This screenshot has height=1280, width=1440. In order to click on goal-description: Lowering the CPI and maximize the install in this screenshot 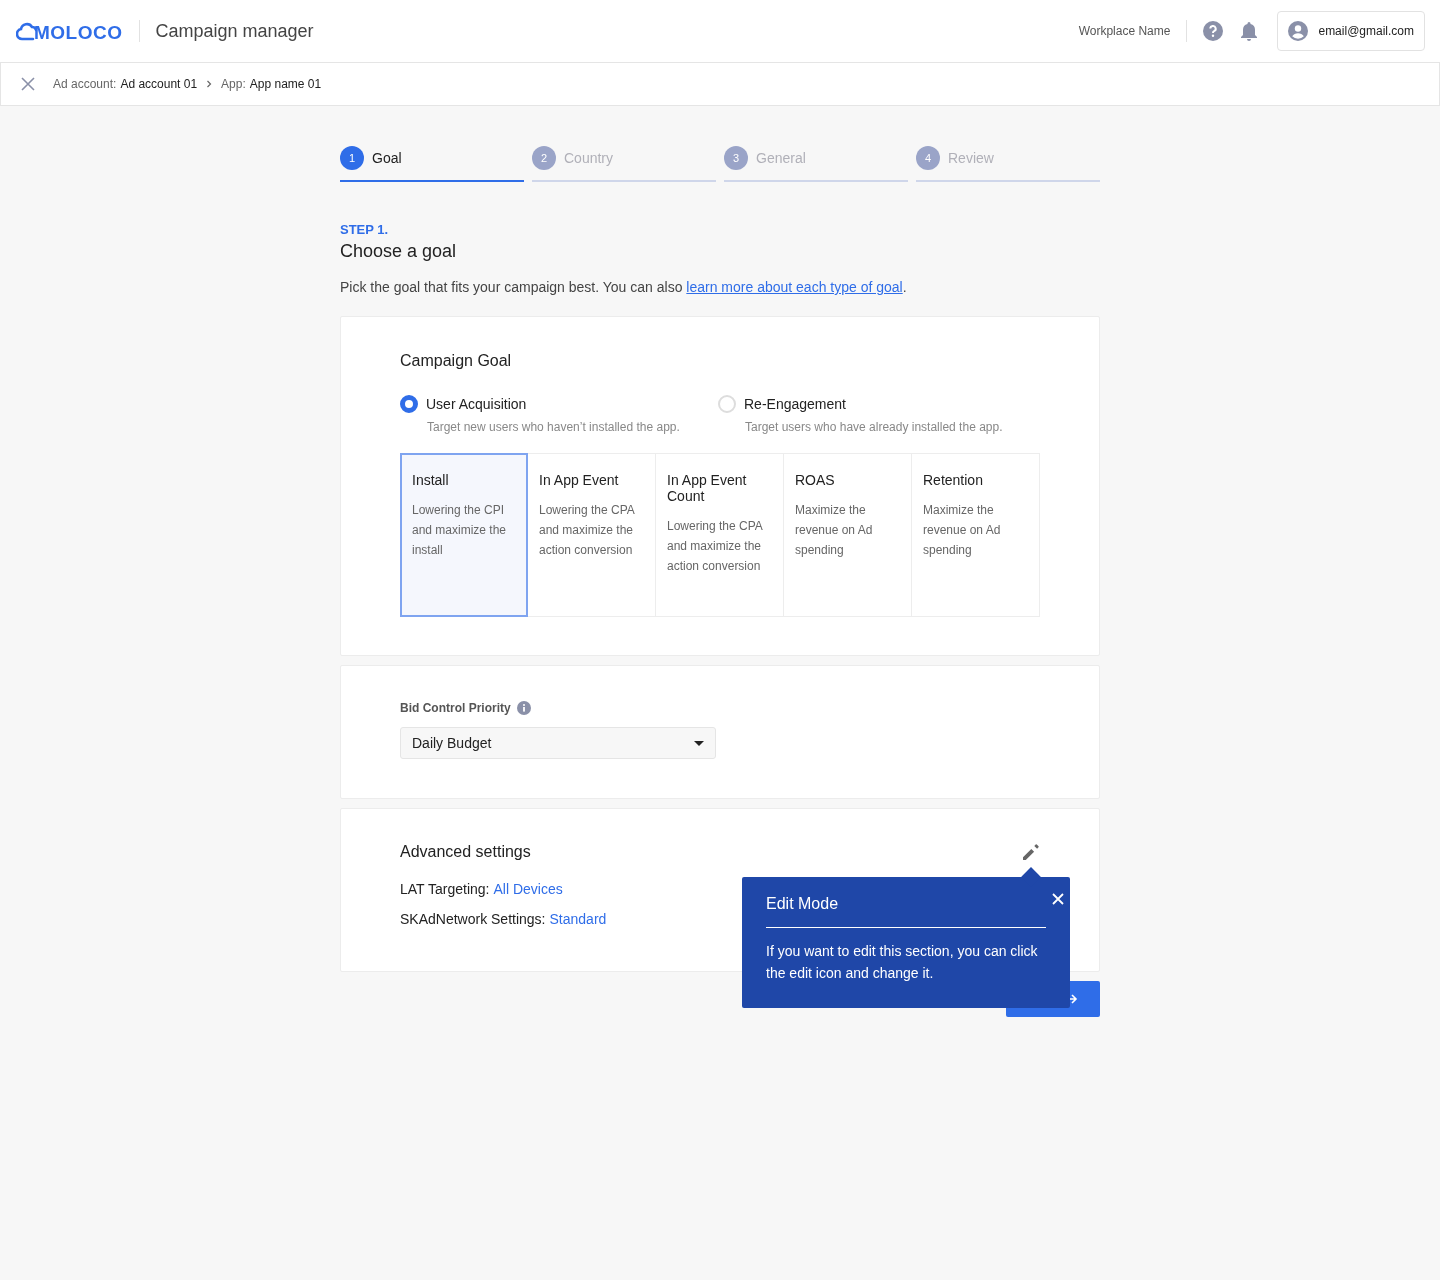, I will do `click(460, 530)`.